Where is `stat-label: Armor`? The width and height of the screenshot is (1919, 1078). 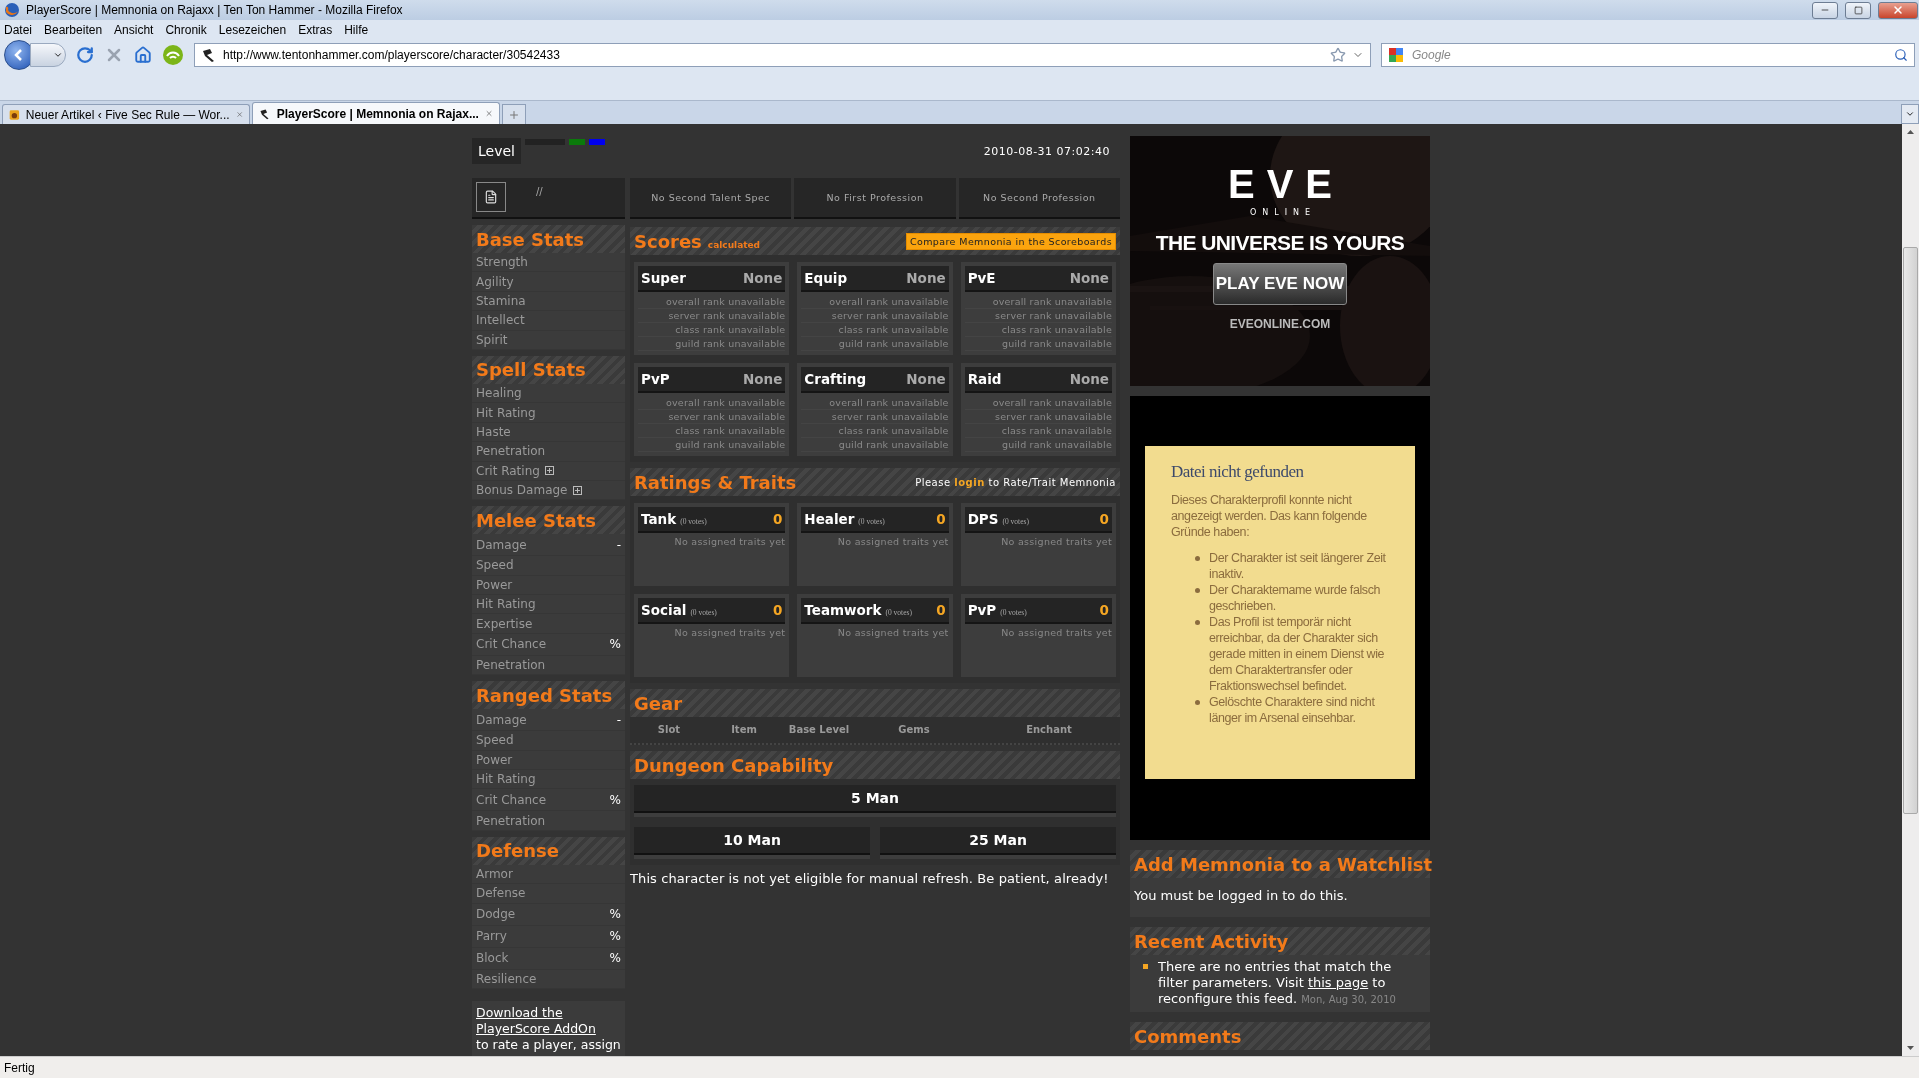
stat-label: Armor is located at coordinates (494, 874).